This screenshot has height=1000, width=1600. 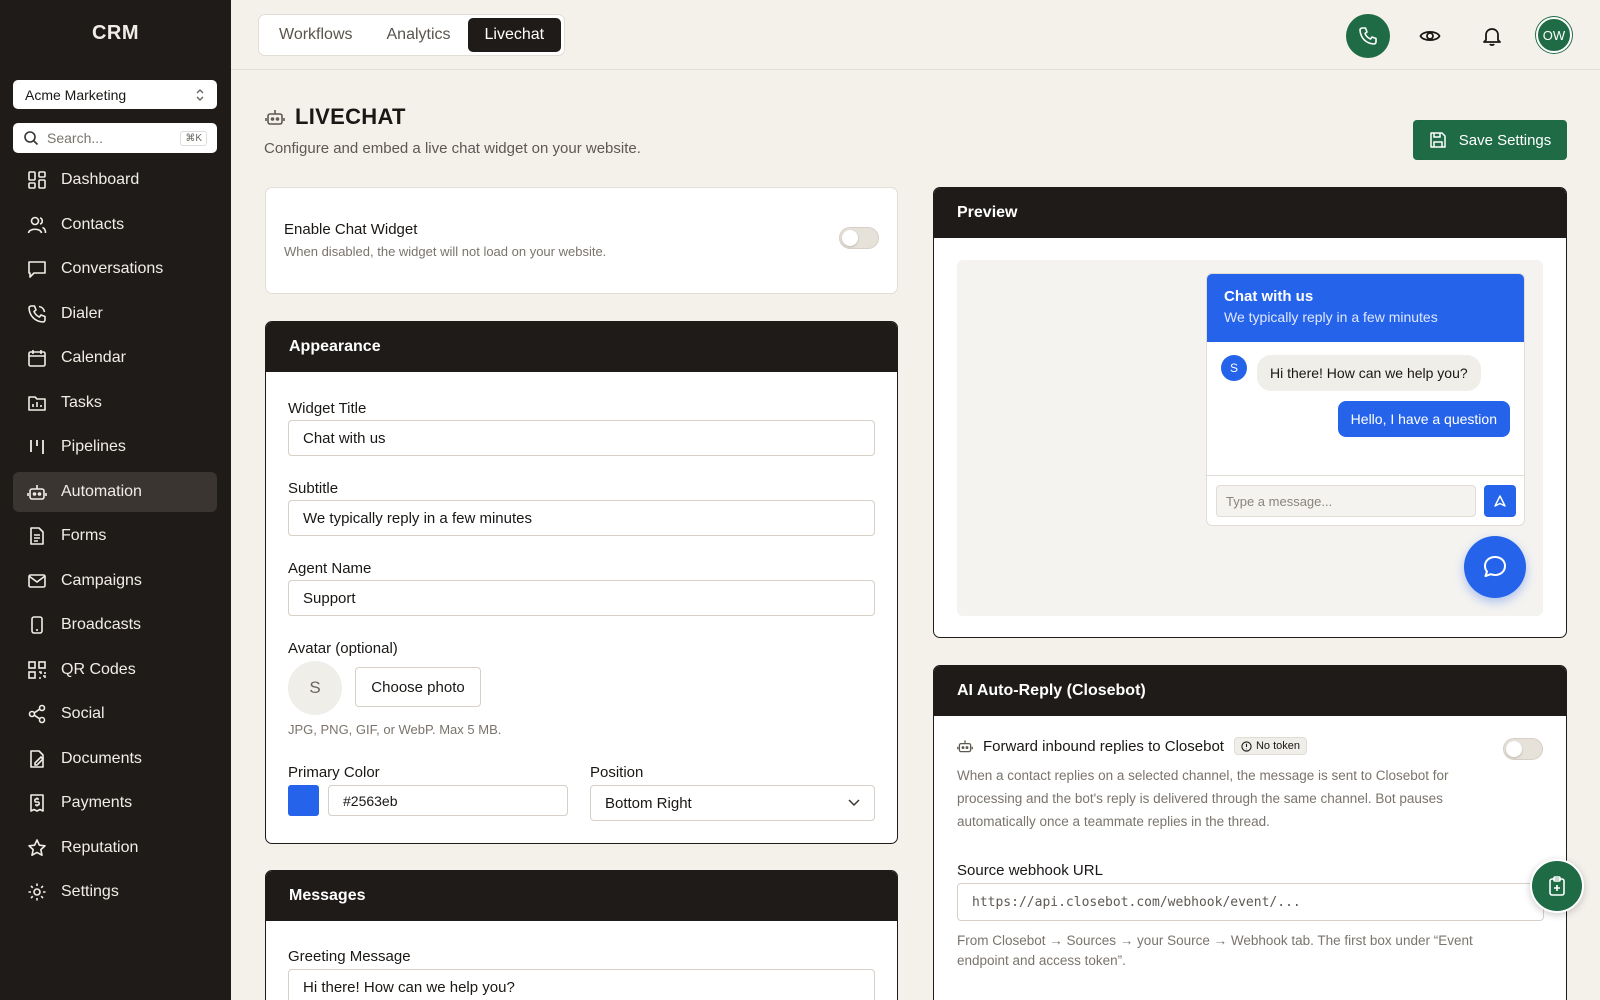 I want to click on notifications-button, so click(x=1492, y=36).